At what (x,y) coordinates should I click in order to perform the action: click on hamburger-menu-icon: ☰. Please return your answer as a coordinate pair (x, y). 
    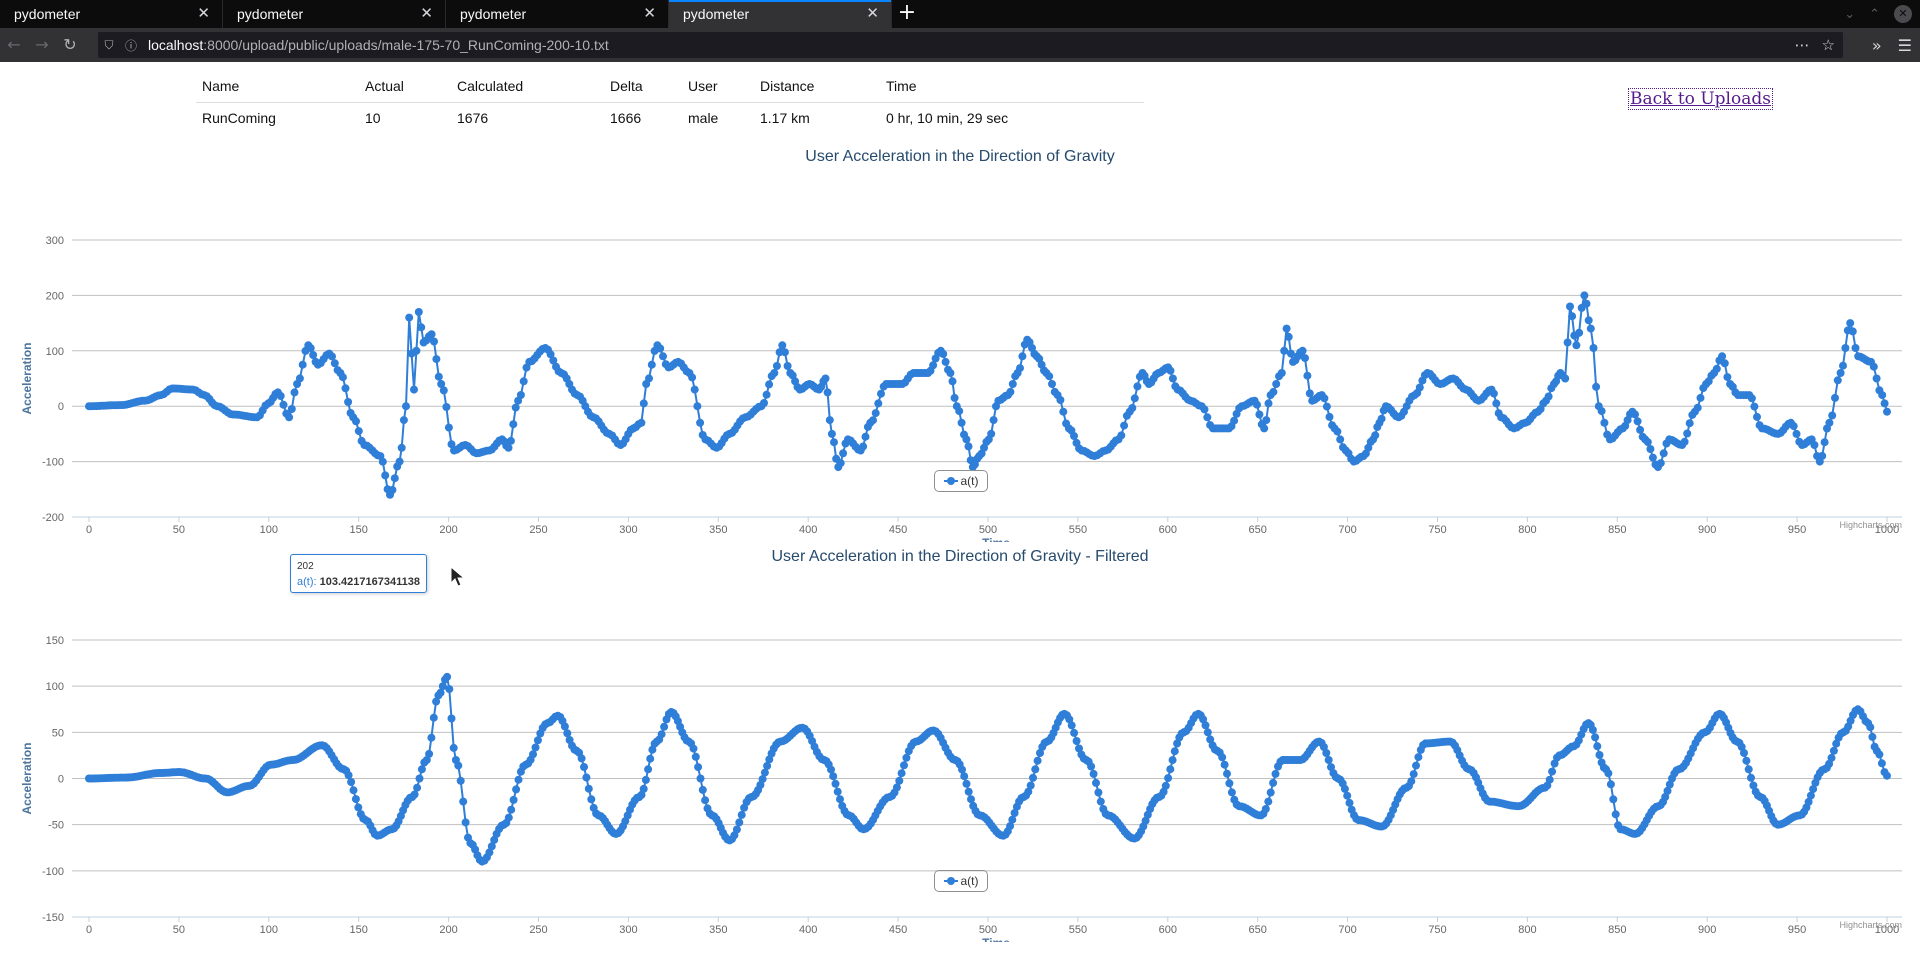
    Looking at the image, I should click on (1905, 45).